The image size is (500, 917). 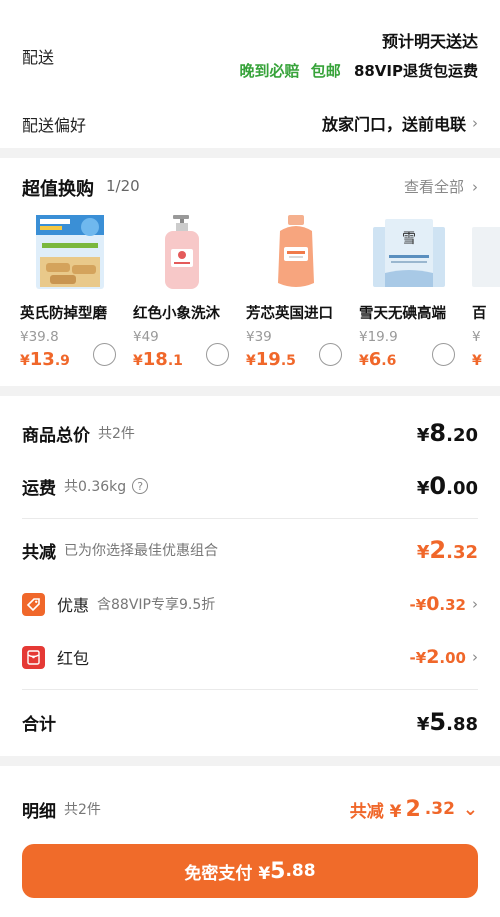 What do you see at coordinates (146, 337) in the screenshot?
I see `product-original-price: ¥49` at bounding box center [146, 337].